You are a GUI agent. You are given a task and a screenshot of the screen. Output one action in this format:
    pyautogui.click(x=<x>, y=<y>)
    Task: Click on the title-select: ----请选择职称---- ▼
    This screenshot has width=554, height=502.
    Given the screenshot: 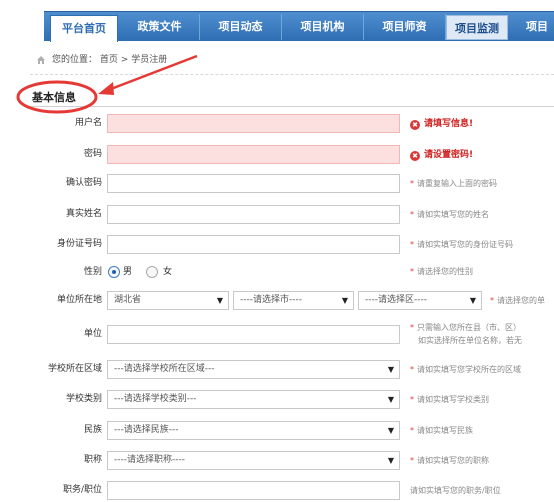 What is the action you would take?
    pyautogui.click(x=253, y=460)
    